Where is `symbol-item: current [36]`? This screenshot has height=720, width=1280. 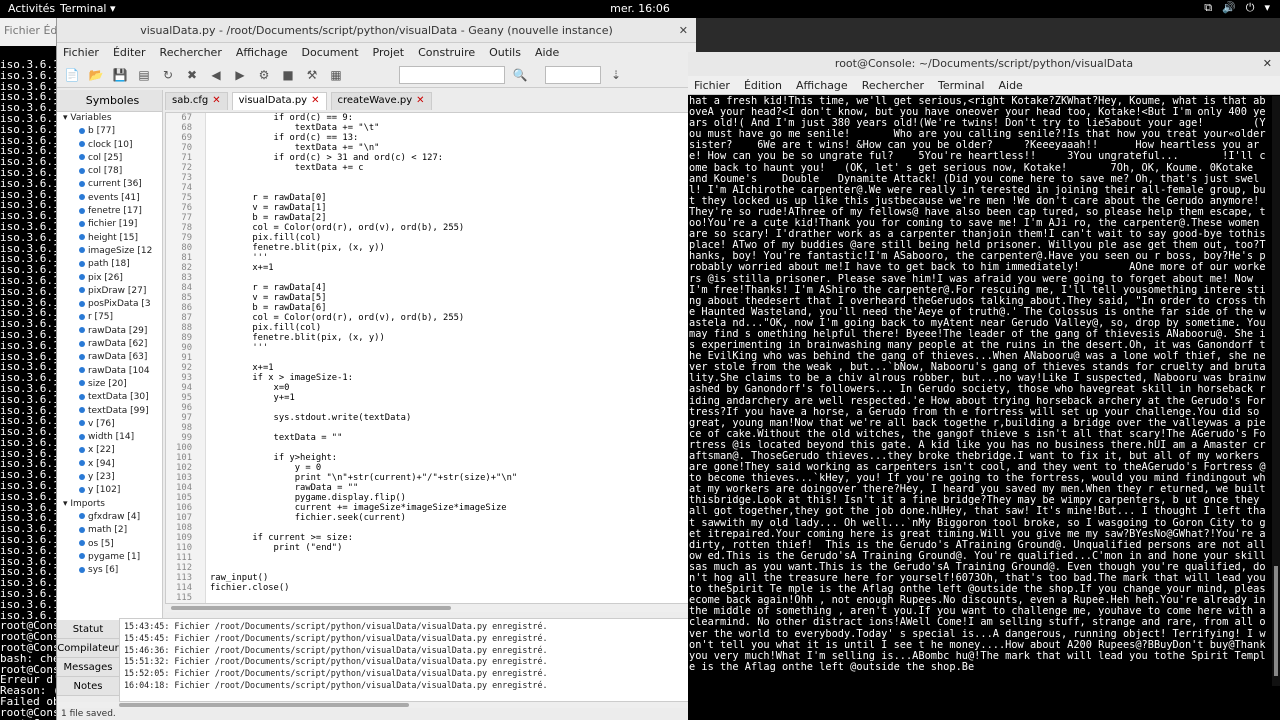
symbol-item: current [36] is located at coordinates (109, 184).